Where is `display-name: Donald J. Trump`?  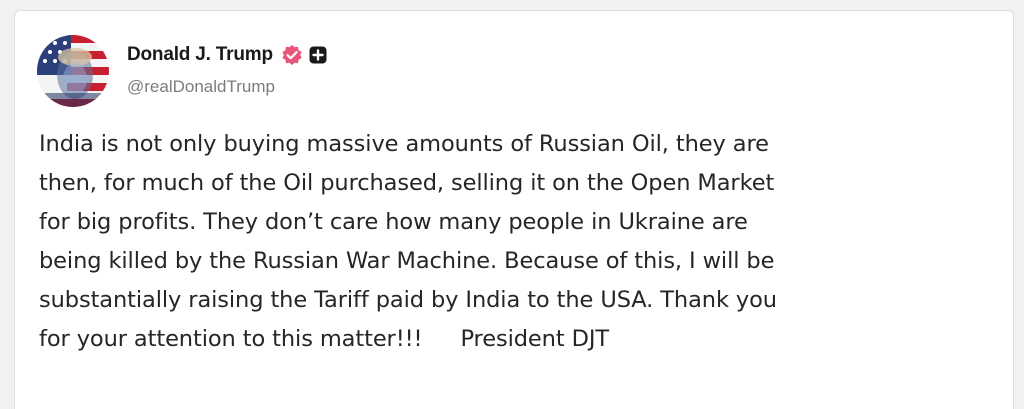
display-name: Donald J. Trump is located at coordinates (200, 55).